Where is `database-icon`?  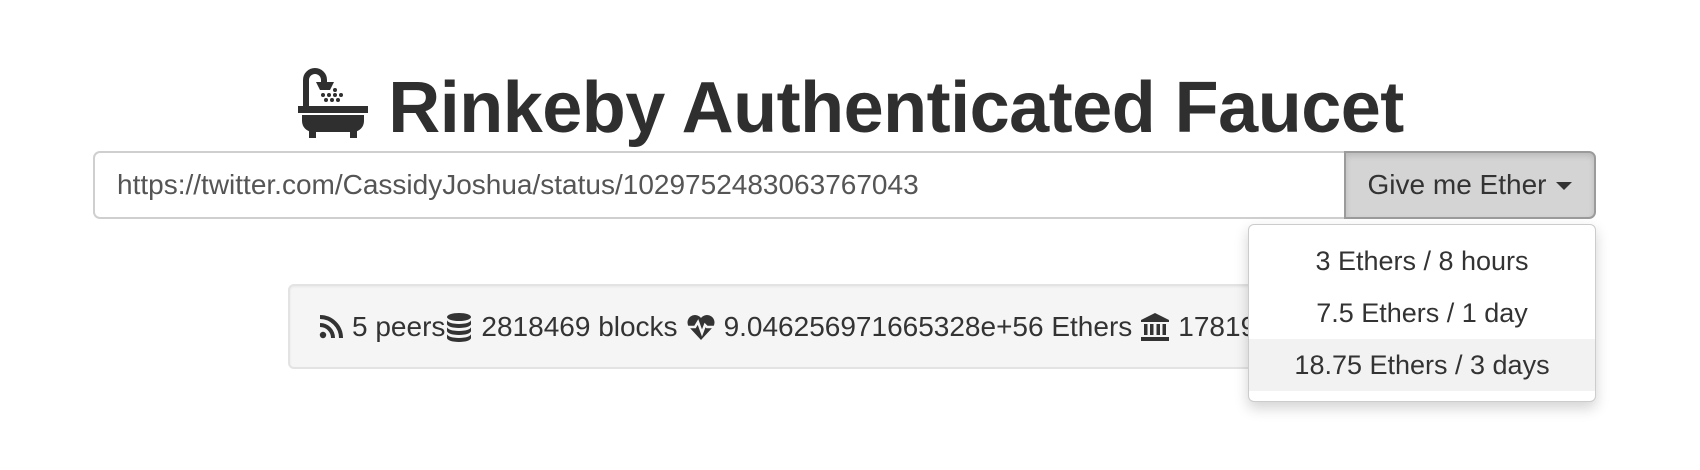
database-icon is located at coordinates (459, 327).